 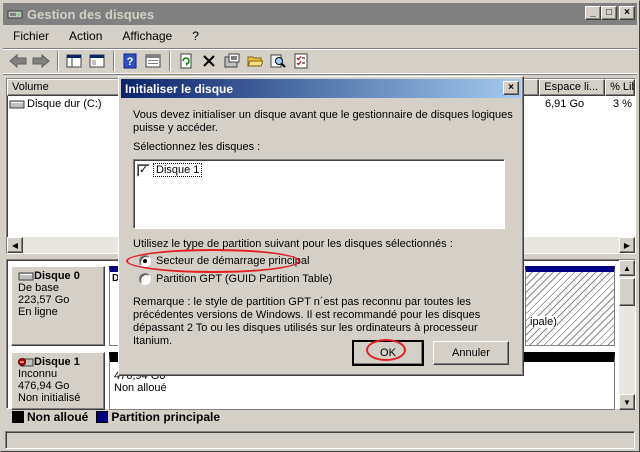 I want to click on disk-management-icon, so click(x=15, y=14).